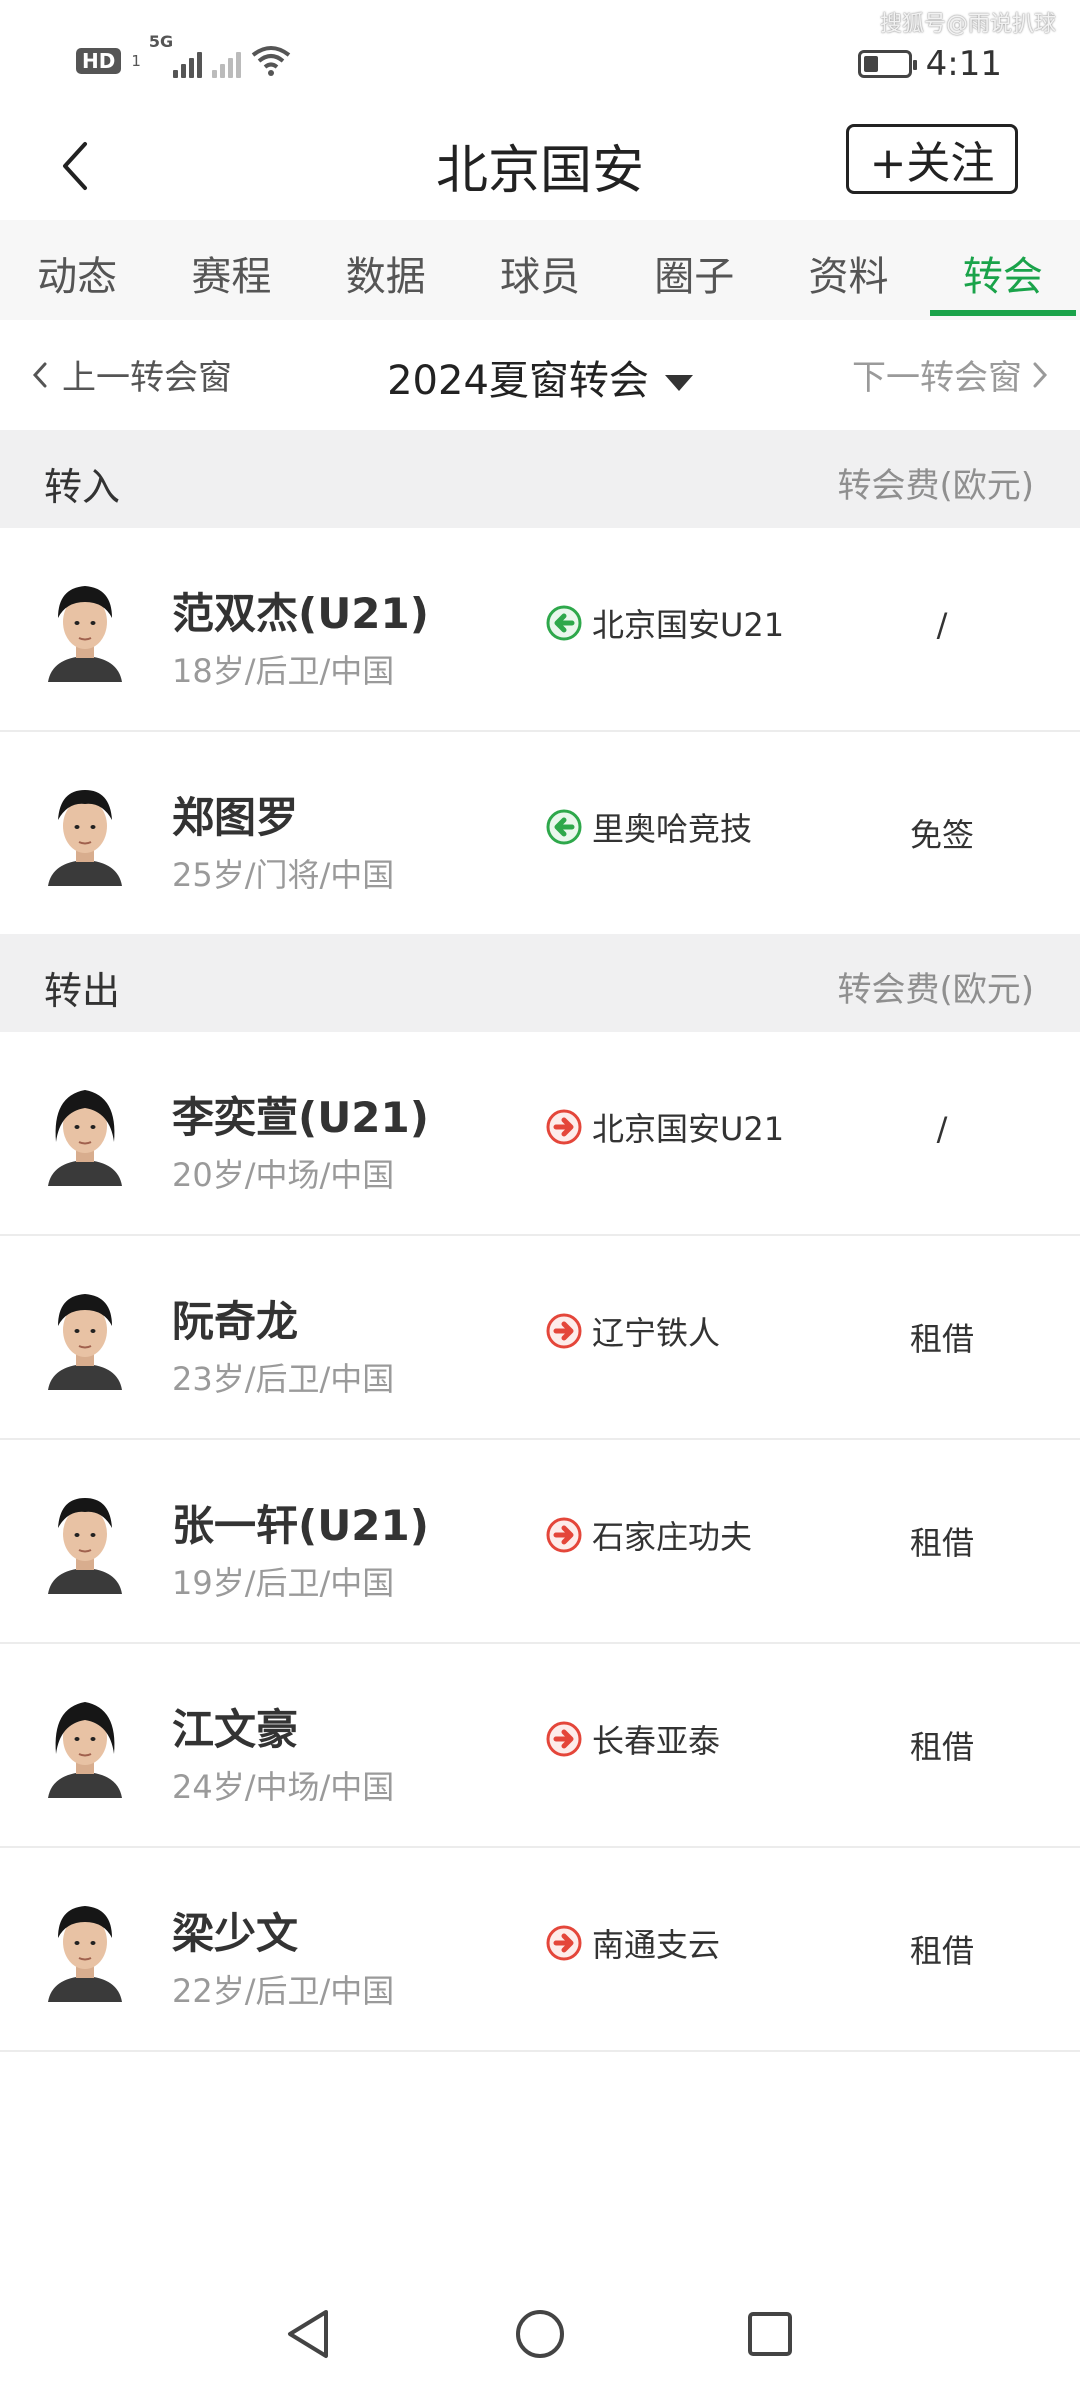 This screenshot has width=1080, height=2388. I want to click on club-name: 长春亚泰, so click(656, 1741).